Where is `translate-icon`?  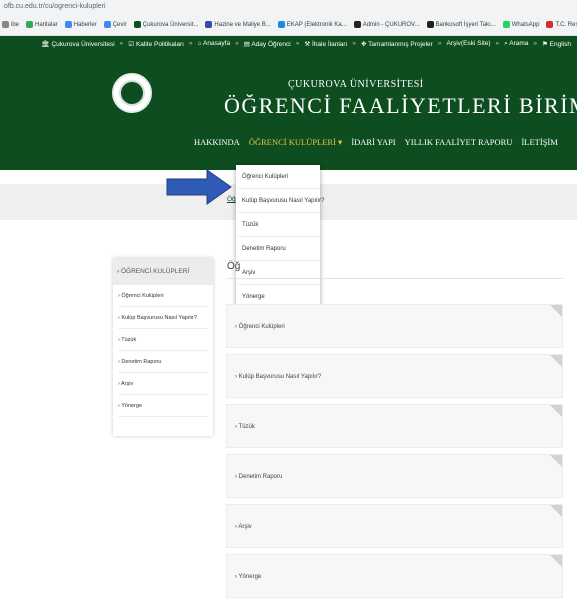
translate-icon is located at coordinates (107, 24).